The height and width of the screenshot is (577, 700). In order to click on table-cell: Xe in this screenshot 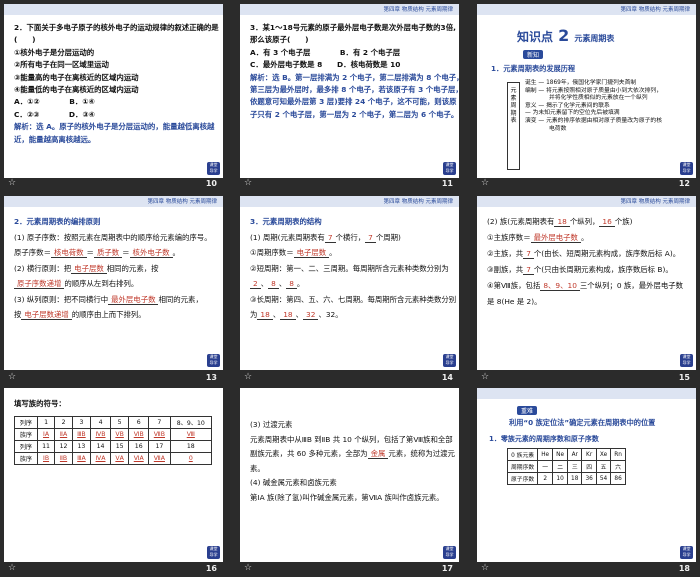, I will do `click(603, 454)`.